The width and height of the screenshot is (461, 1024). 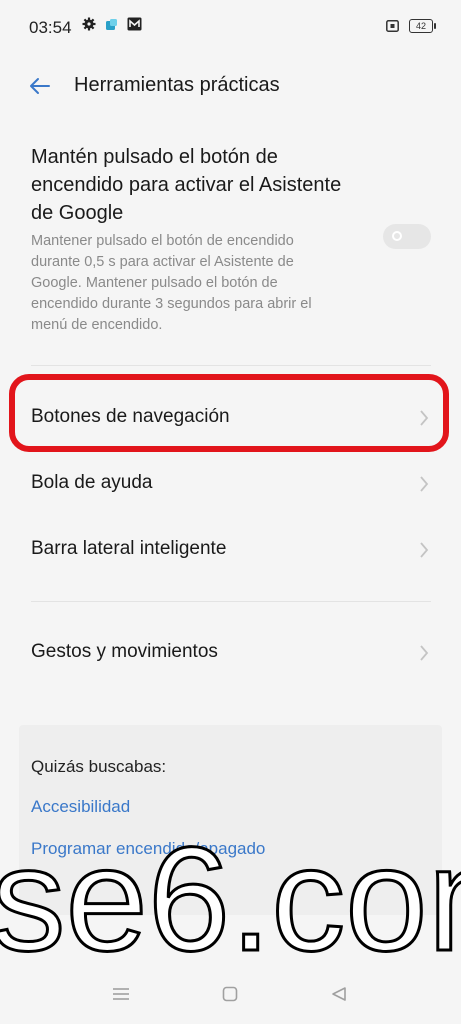 I want to click on suggestions-heading: Quizás buscabas:, so click(x=99, y=766).